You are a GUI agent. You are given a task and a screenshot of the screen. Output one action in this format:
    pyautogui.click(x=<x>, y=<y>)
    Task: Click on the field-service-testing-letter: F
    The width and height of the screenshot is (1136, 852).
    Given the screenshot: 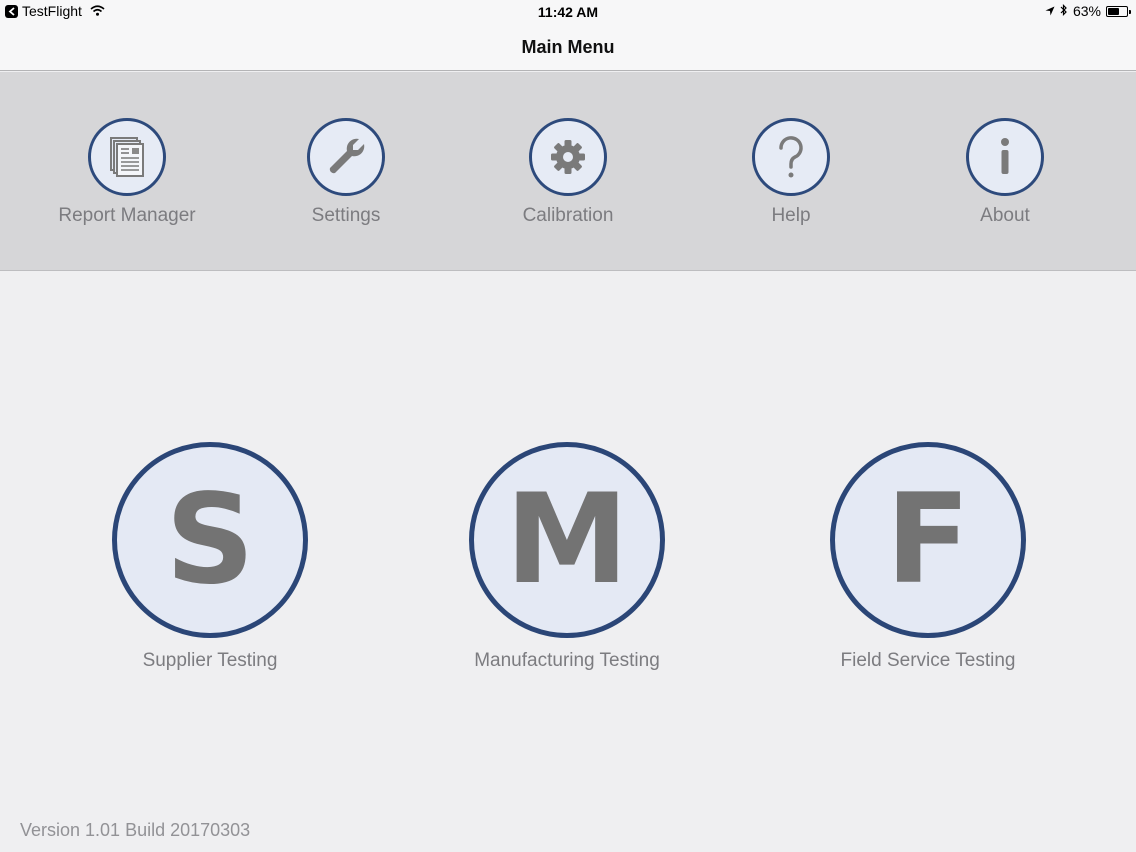 What is the action you would take?
    pyautogui.click(x=928, y=540)
    